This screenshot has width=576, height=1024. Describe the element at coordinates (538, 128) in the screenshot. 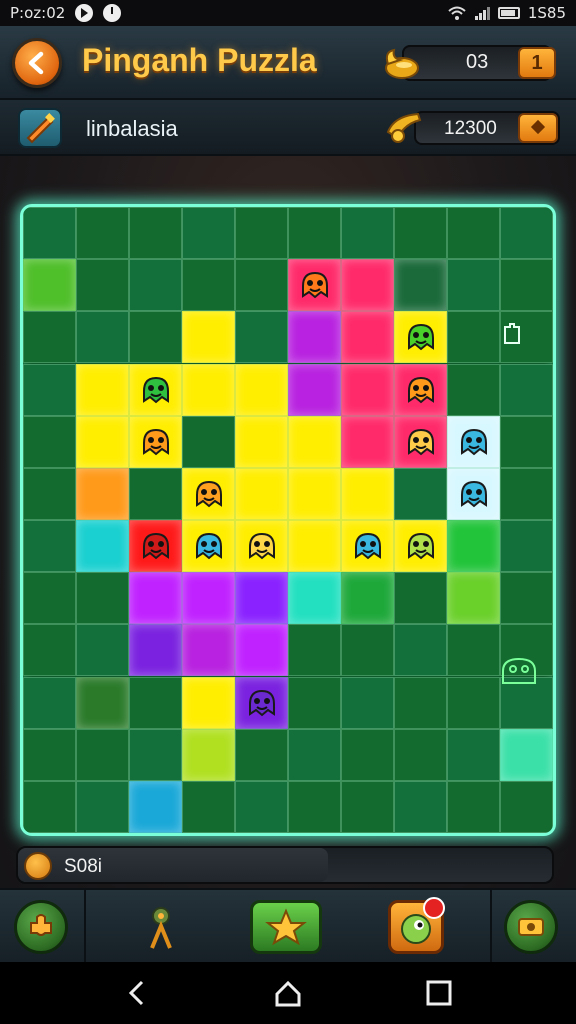

I see `score-action-button` at that location.